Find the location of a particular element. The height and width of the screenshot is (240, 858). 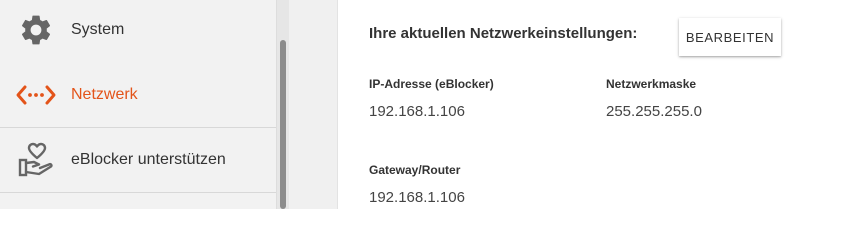

sidebar-item-netzwerk: Netzwerk is located at coordinates (138, 95).